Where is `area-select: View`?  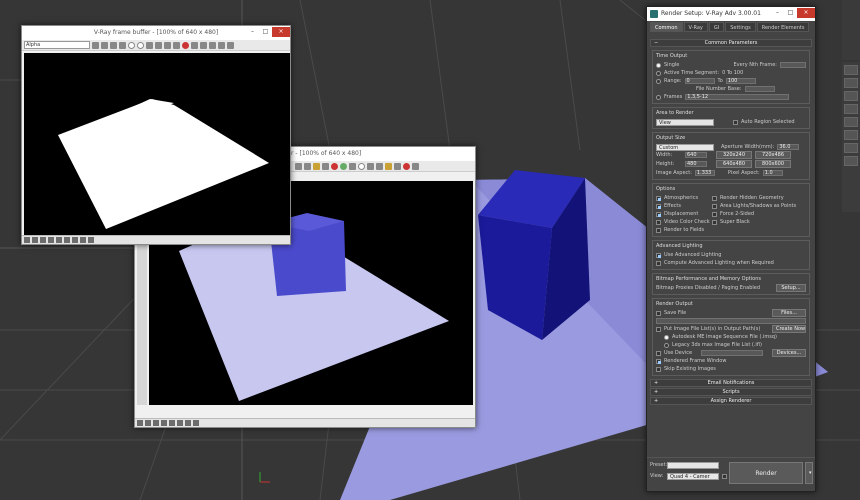 area-select: View is located at coordinates (685, 122).